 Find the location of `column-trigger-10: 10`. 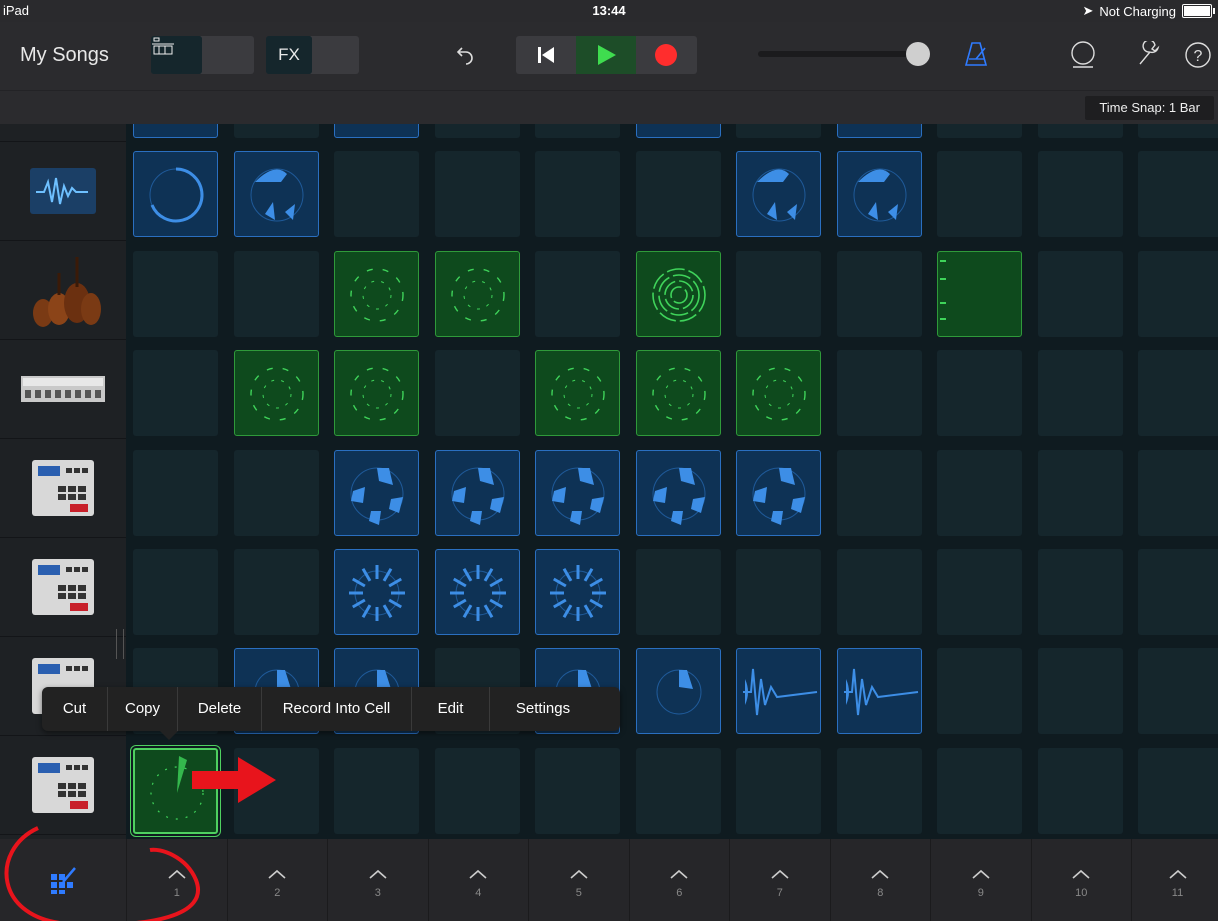

column-trigger-10: 10 is located at coordinates (1081, 880).